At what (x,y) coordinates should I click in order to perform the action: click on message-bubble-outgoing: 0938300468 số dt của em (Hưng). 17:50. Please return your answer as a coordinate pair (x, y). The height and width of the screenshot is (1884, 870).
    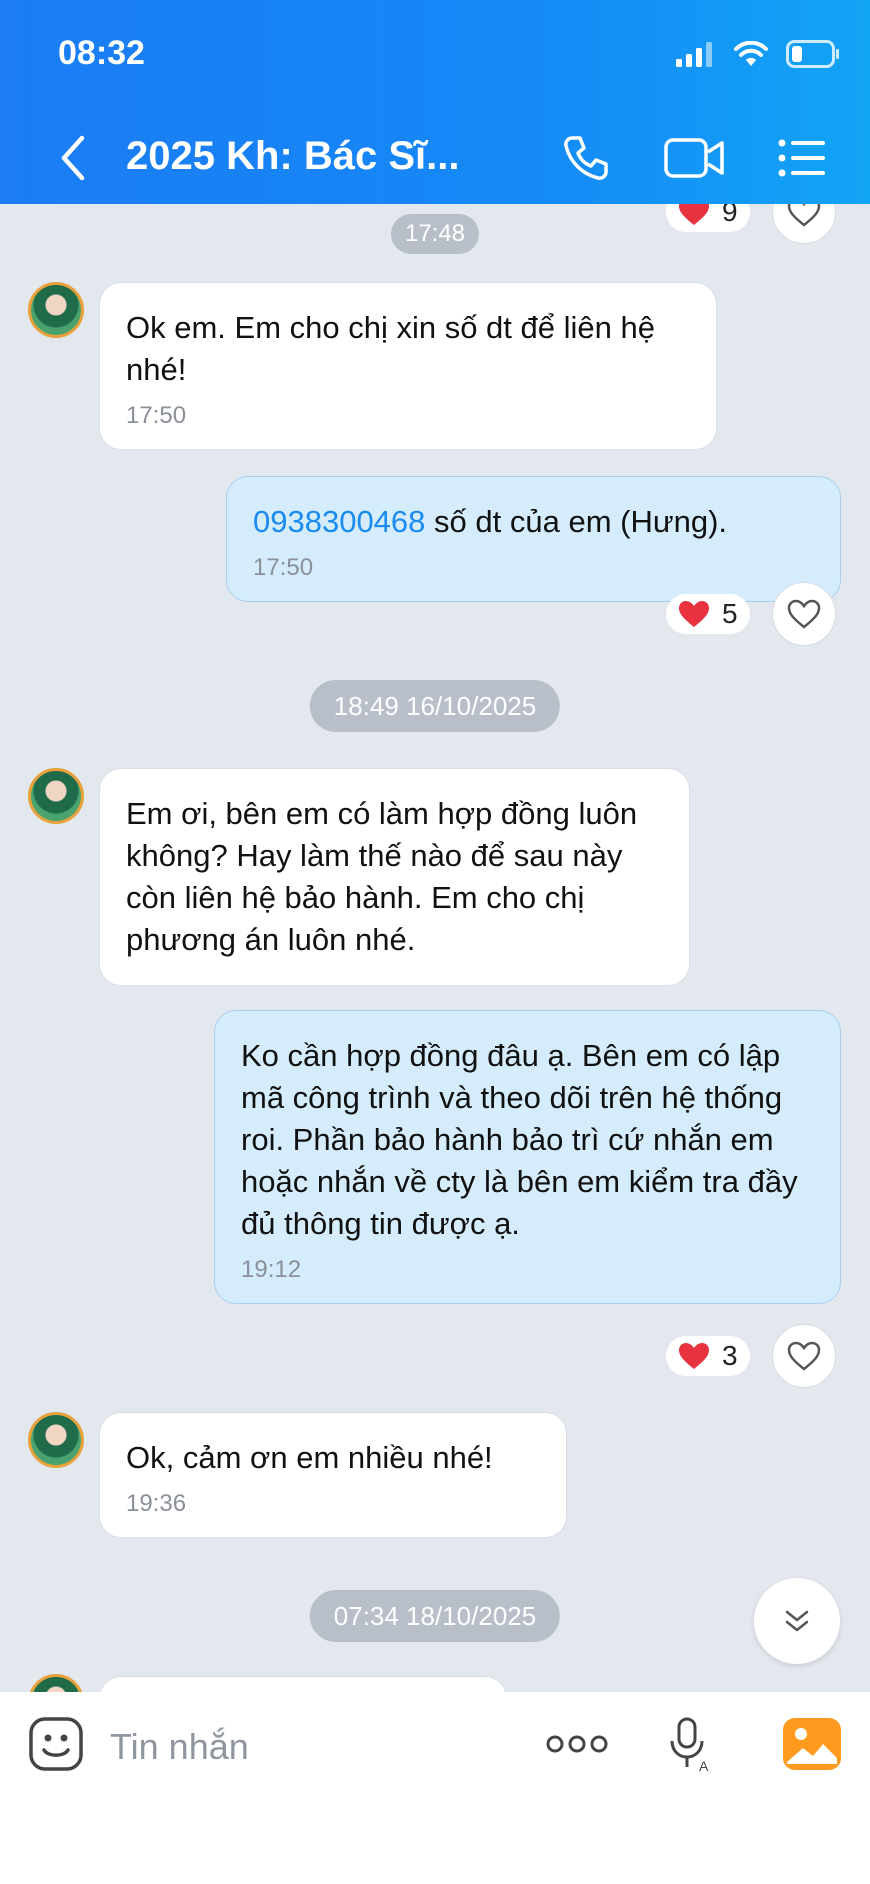
    Looking at the image, I should click on (533, 539).